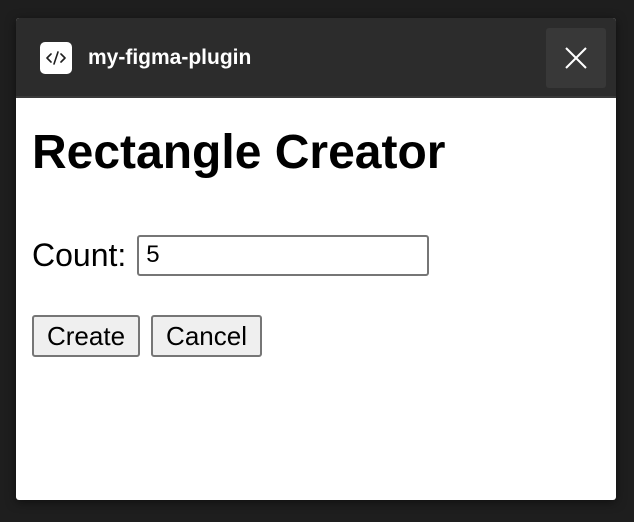  What do you see at coordinates (56, 58) in the screenshot?
I see `code-icon` at bounding box center [56, 58].